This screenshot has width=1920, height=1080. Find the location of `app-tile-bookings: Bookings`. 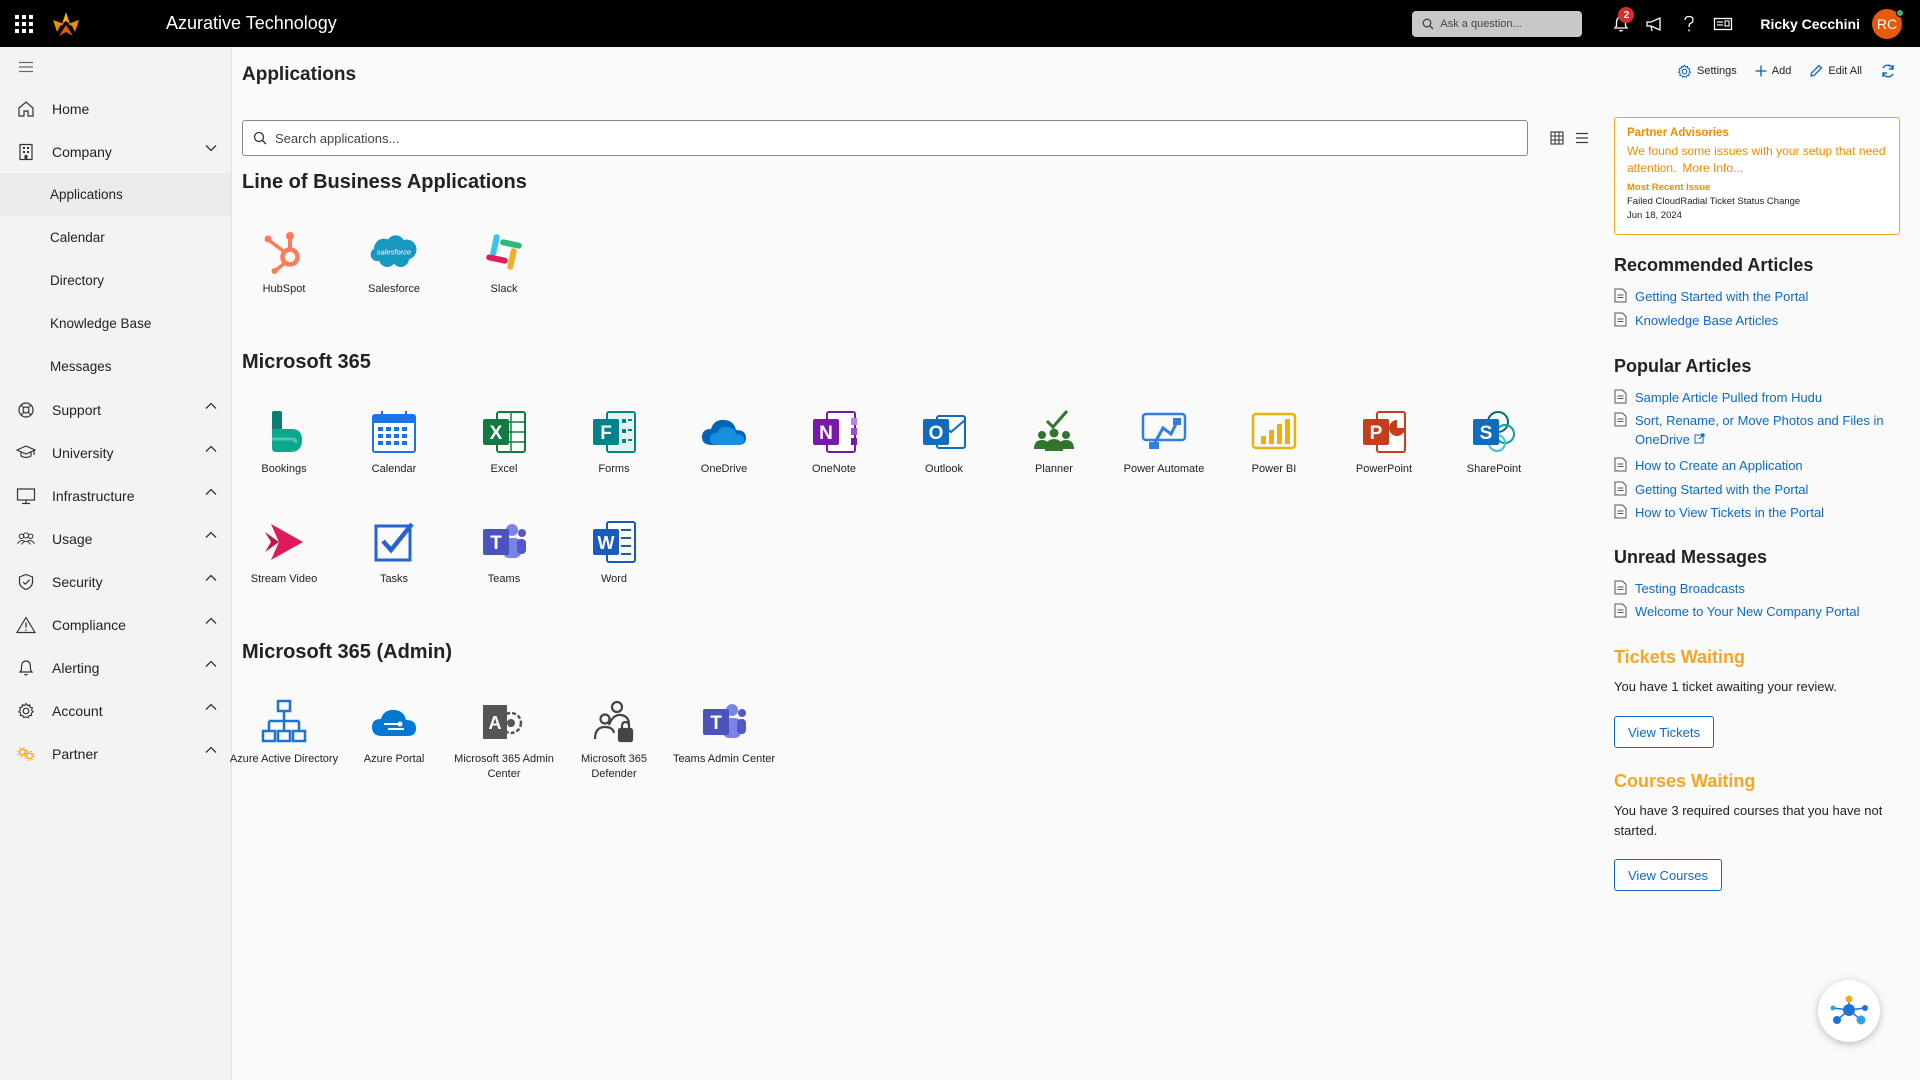

app-tile-bookings: Bookings is located at coordinates (284, 457).